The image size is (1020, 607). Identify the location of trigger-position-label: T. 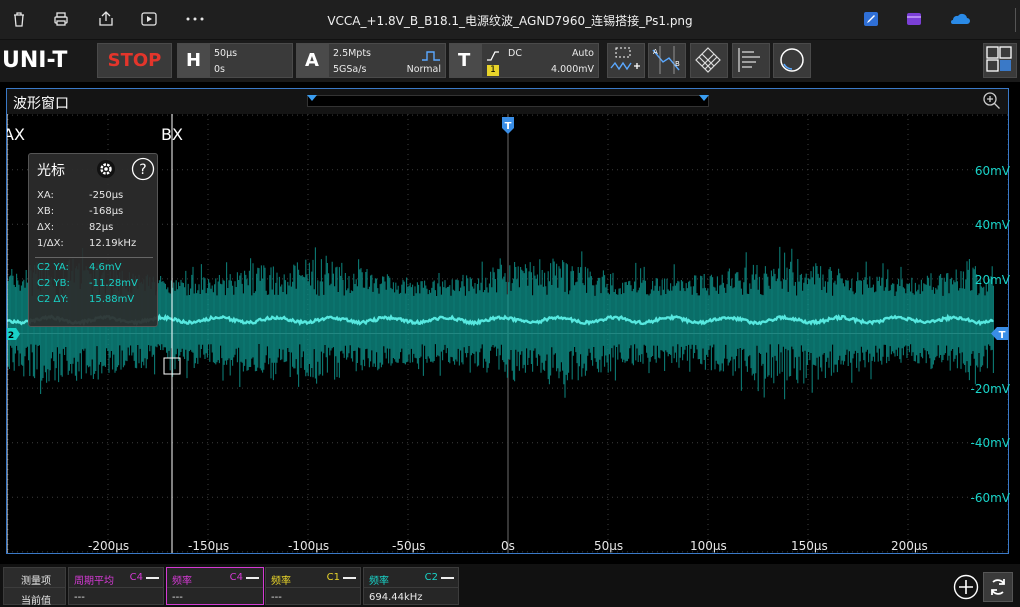
(508, 126).